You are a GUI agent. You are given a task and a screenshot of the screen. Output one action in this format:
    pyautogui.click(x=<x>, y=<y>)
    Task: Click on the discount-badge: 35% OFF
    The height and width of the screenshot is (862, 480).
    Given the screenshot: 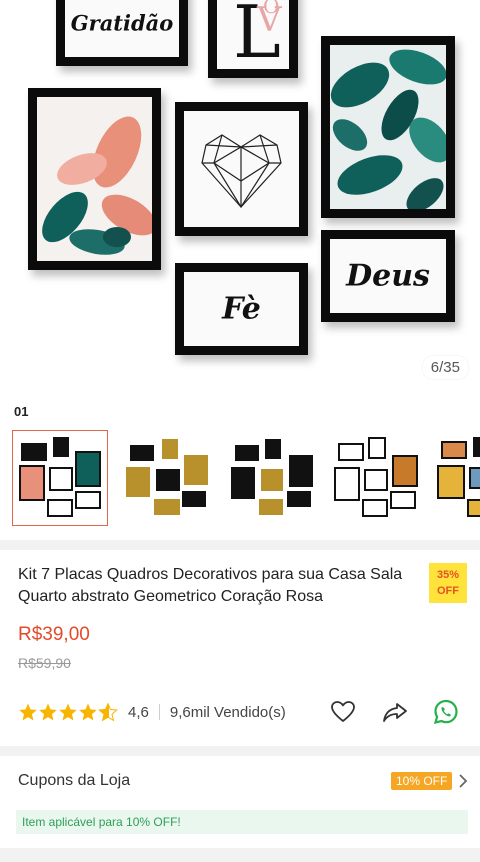 What is the action you would take?
    pyautogui.click(x=448, y=583)
    